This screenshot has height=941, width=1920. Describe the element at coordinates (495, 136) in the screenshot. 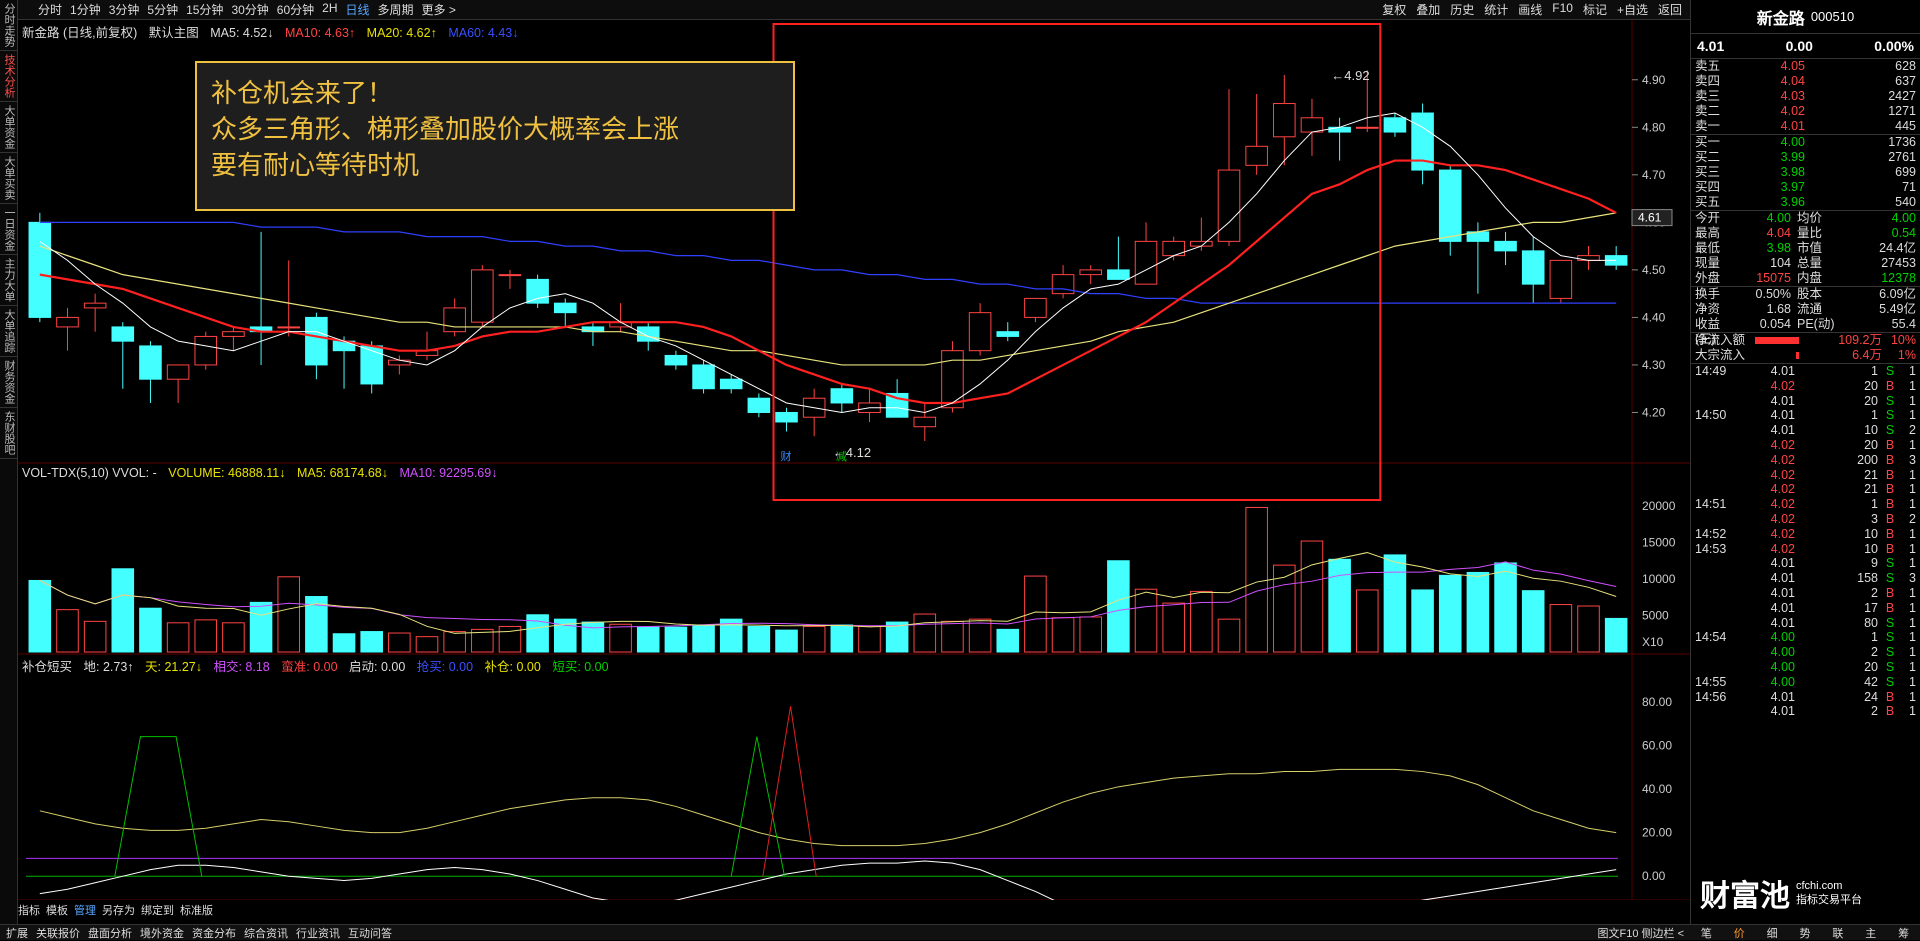

I see `annotation-note: 补仓机会来了！ 众多三角形、梯形叠加股价大概率会上涨 要有耐心等待时机` at that location.